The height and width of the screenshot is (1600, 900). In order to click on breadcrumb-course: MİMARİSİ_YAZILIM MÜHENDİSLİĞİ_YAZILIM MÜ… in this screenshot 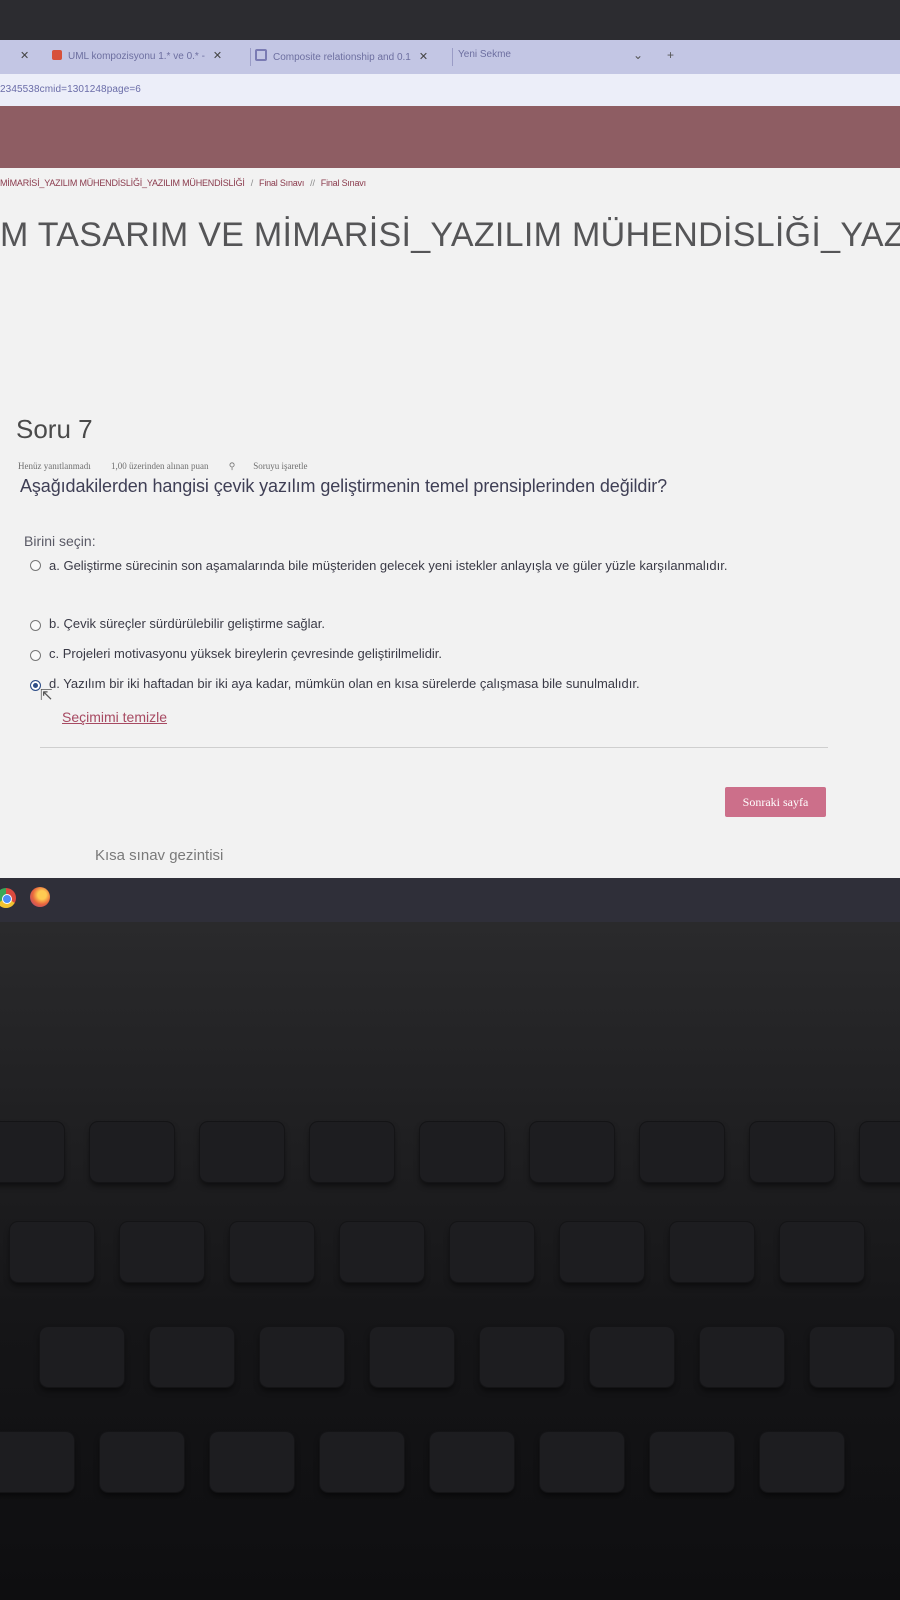, I will do `click(122, 183)`.